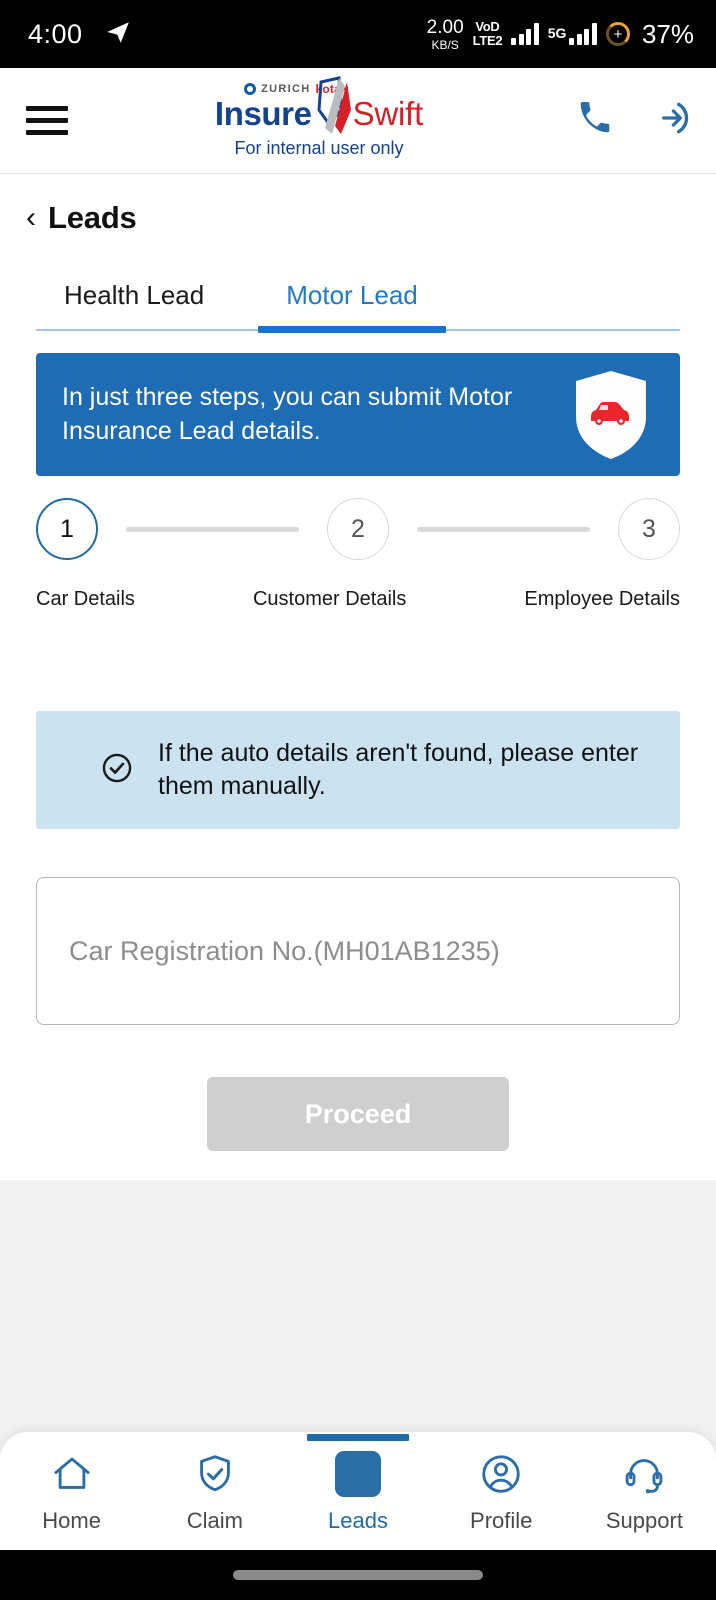 The image size is (716, 1600). What do you see at coordinates (611, 415) in the screenshot?
I see `shield-car-icon` at bounding box center [611, 415].